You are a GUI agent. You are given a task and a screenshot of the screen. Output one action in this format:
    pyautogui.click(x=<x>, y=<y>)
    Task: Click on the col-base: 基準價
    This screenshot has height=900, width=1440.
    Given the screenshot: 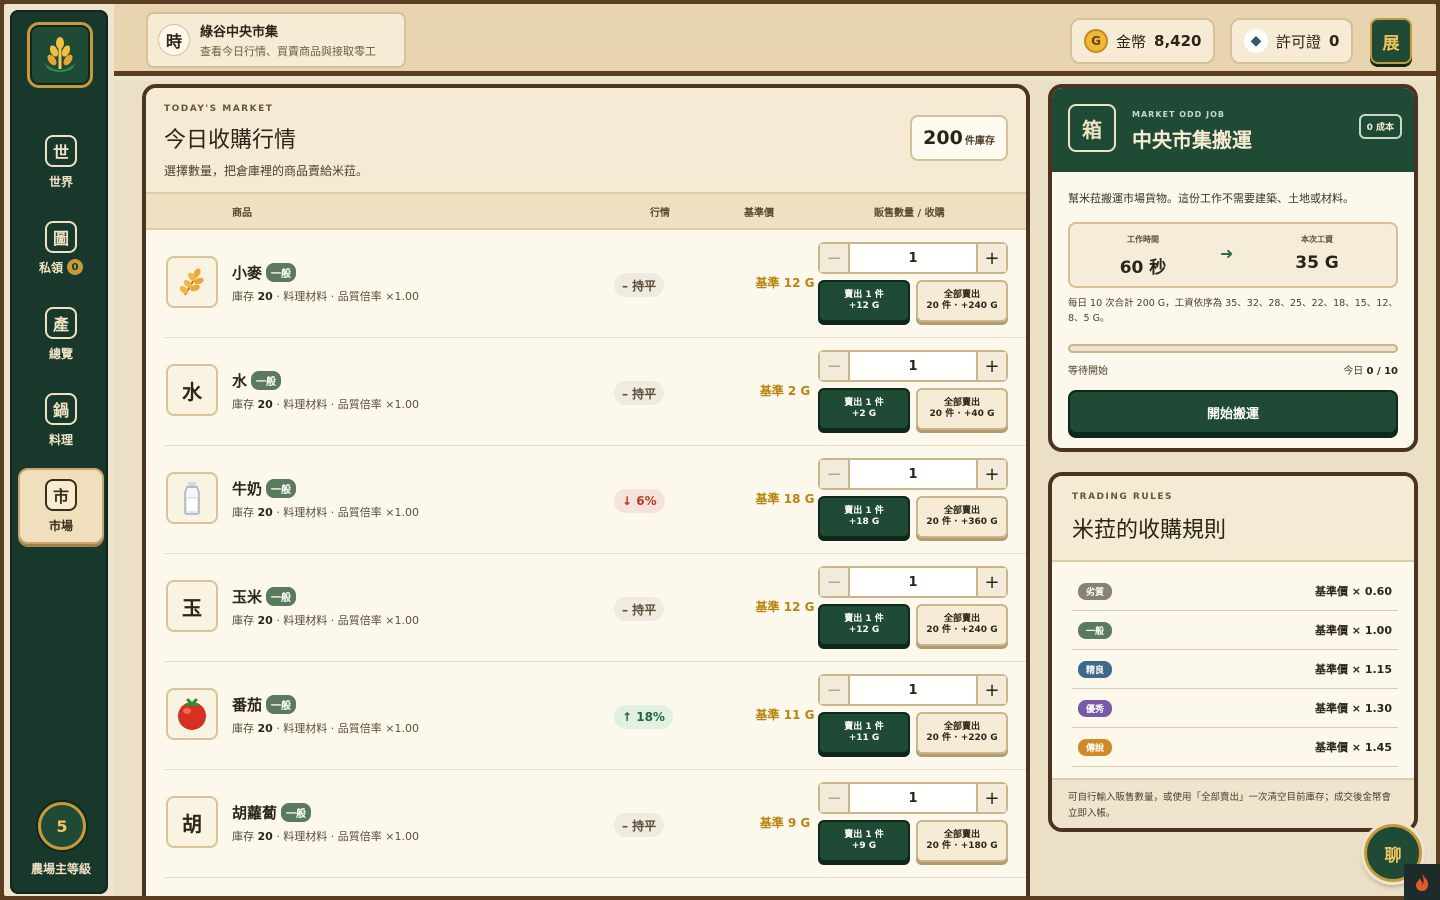 What is the action you would take?
    pyautogui.click(x=759, y=213)
    